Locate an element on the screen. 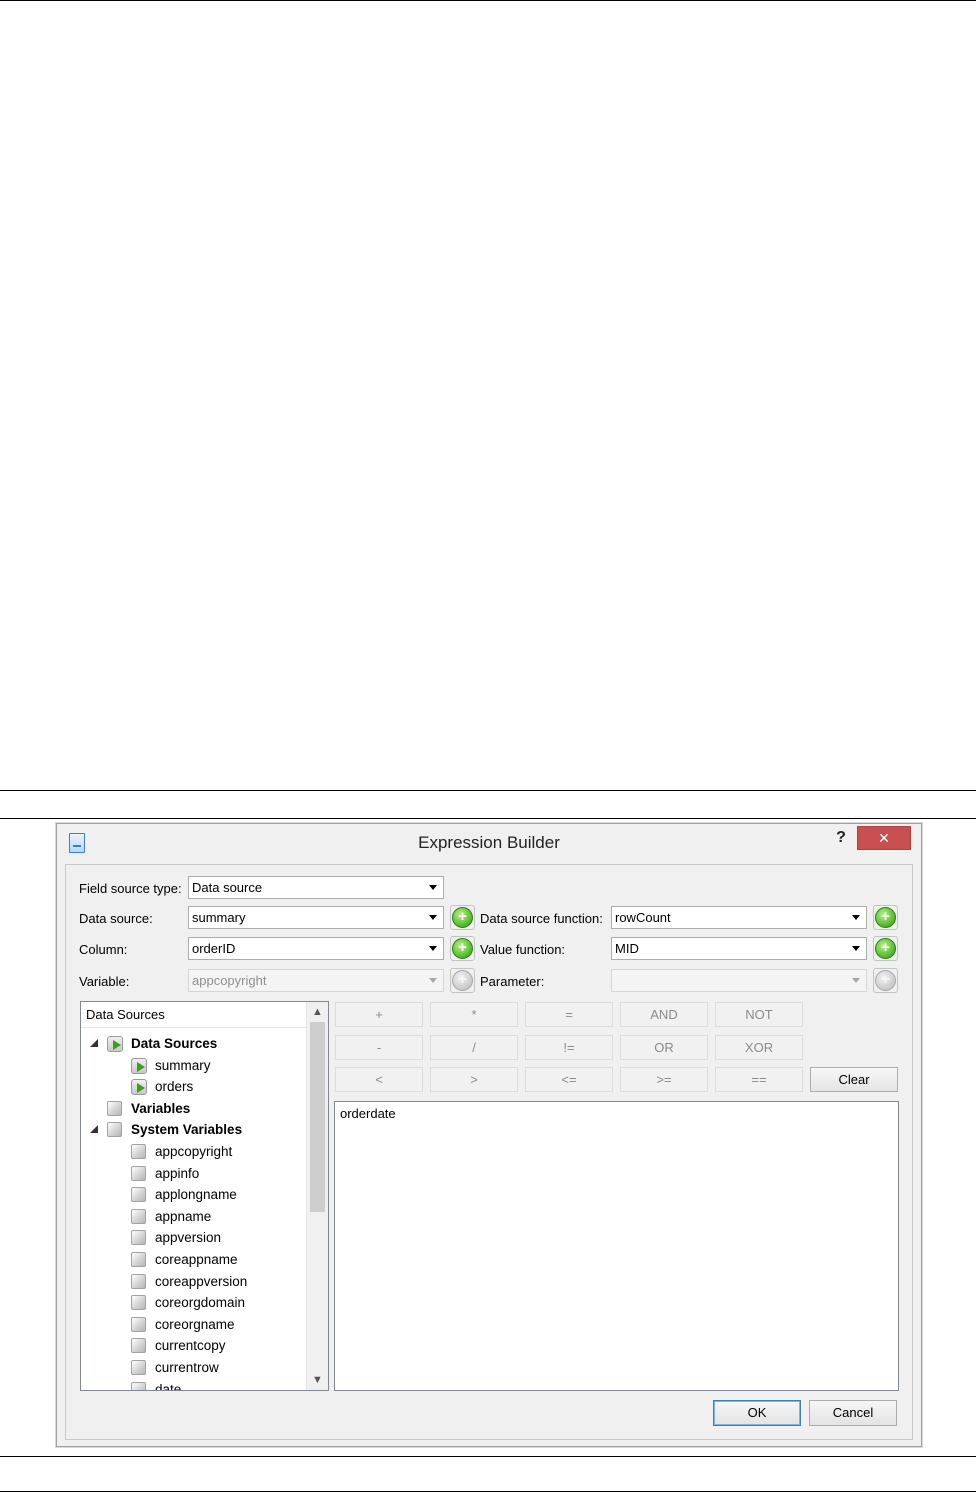 Image resolution: width=976 pixels, height=1492 pixels. tree-item: summary is located at coordinates (193, 1065).